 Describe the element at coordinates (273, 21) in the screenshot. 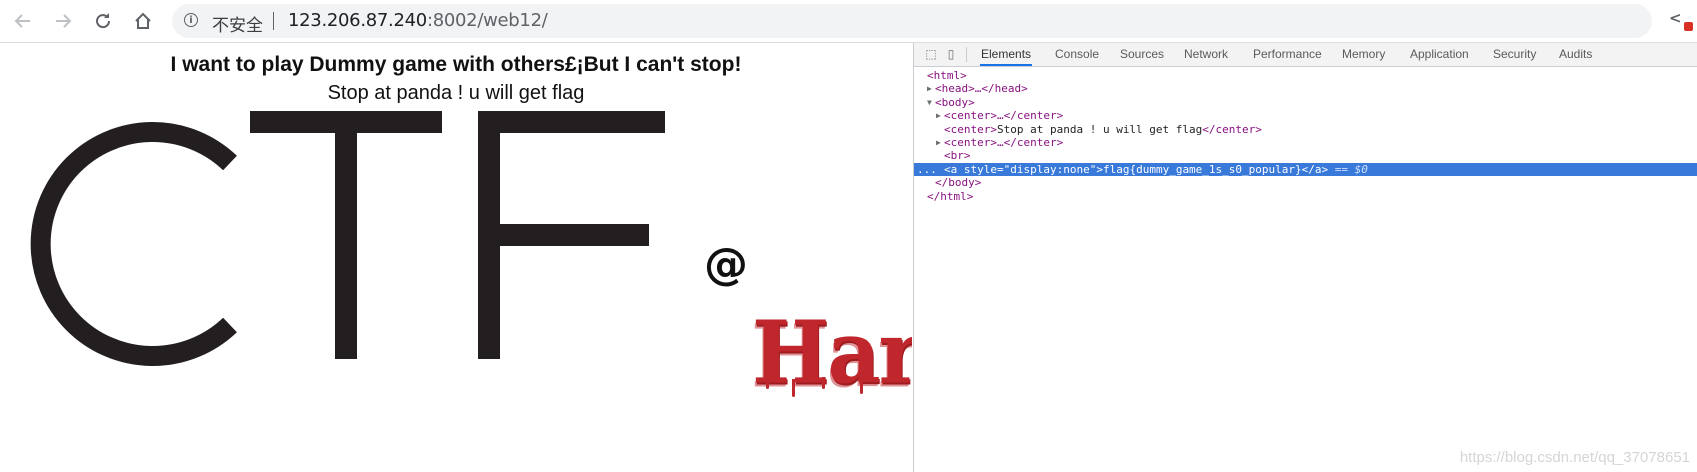

I see `url-separator` at that location.